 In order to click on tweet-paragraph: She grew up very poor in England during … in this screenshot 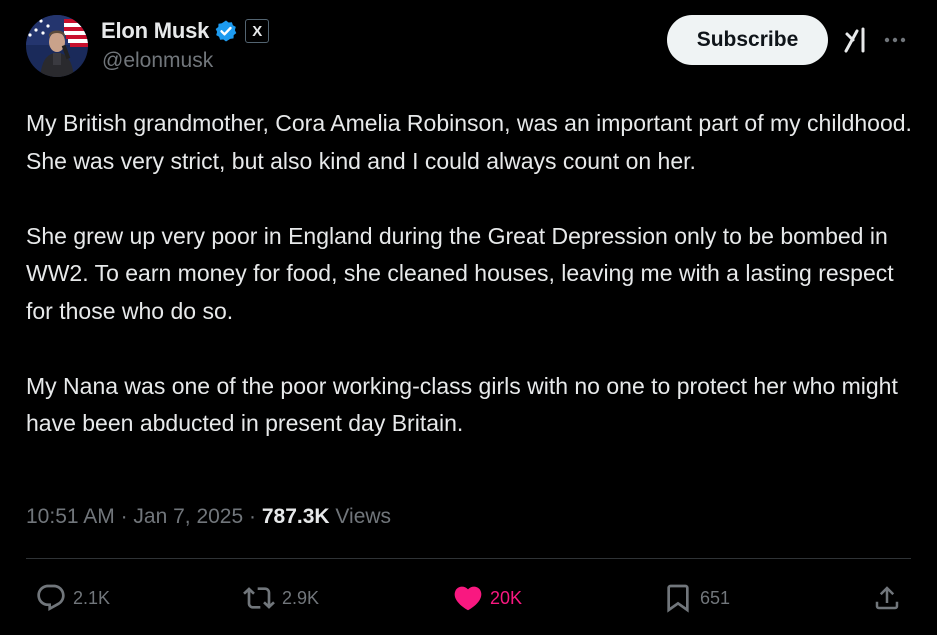, I will do `click(460, 273)`.